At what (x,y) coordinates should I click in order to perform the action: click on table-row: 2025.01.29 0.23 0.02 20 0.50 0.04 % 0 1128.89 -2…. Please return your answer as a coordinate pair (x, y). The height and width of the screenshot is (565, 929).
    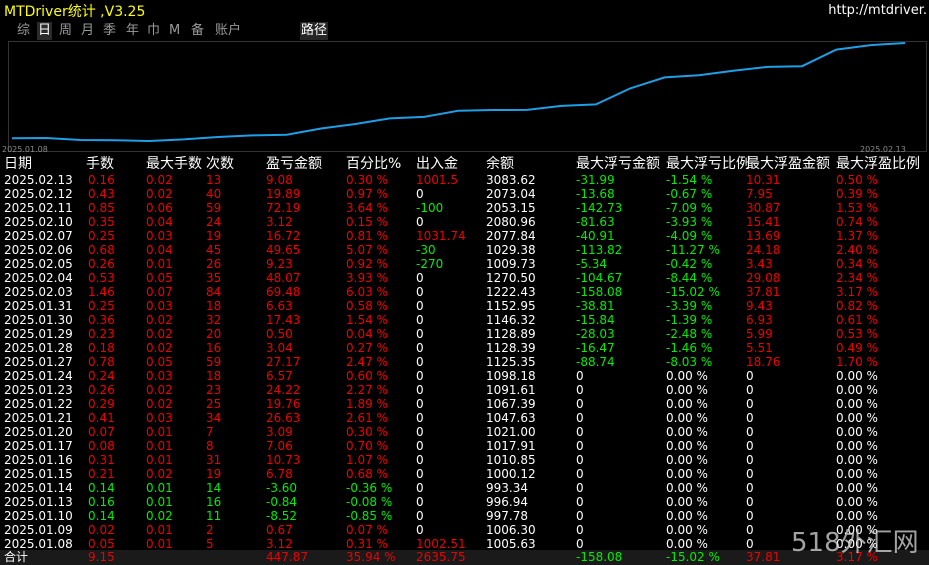
    Looking at the image, I should click on (464, 334).